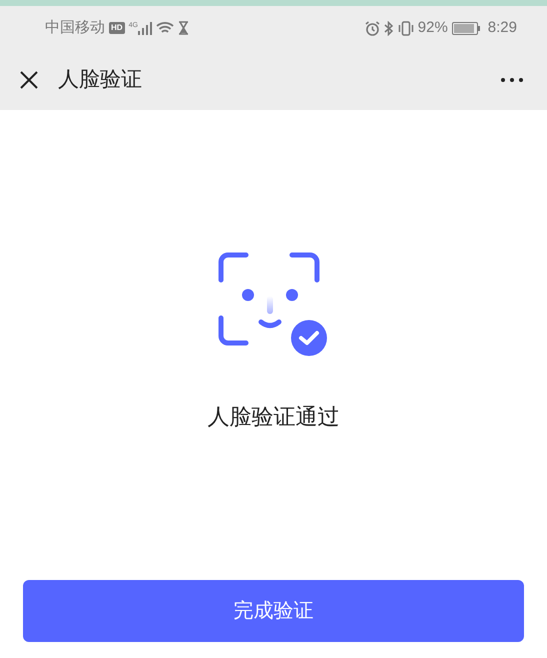 This screenshot has height=658, width=547. What do you see at coordinates (75, 28) in the screenshot?
I see `carrier-name: 中国移动` at bounding box center [75, 28].